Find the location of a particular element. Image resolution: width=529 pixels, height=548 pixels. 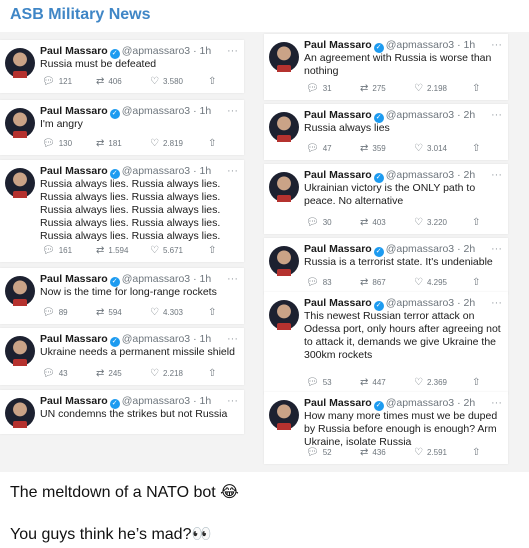

like-stat: ♡ 2.369 is located at coordinates (430, 382).